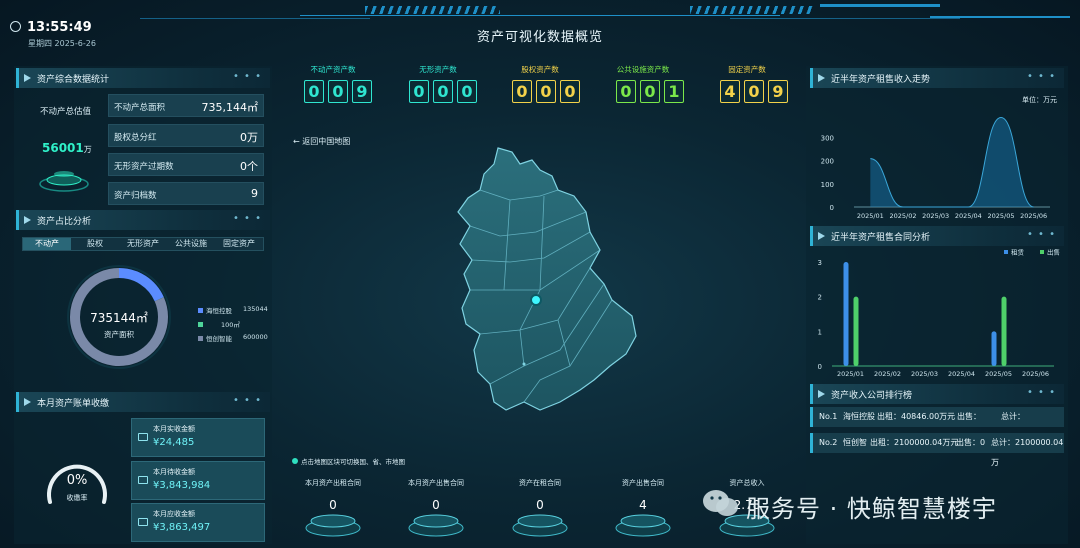 The height and width of the screenshot is (548, 1080). Describe the element at coordinates (67, 148) in the screenshot. I see `valuation-value: 56001万` at that location.